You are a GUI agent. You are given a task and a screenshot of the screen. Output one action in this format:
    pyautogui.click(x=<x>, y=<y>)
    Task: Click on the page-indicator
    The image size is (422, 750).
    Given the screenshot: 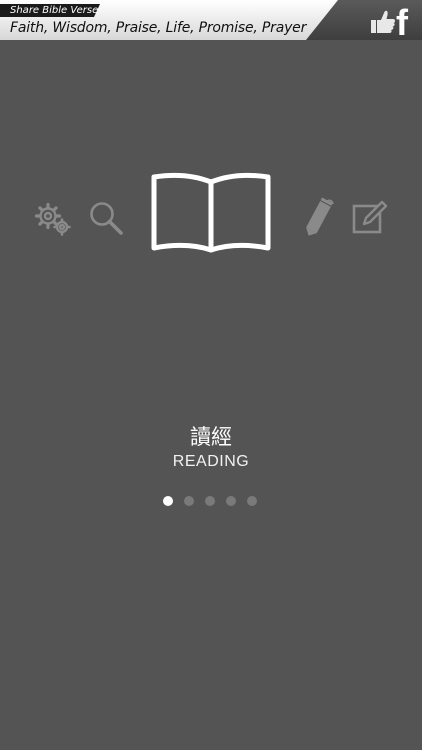 What is the action you would take?
    pyautogui.click(x=210, y=501)
    